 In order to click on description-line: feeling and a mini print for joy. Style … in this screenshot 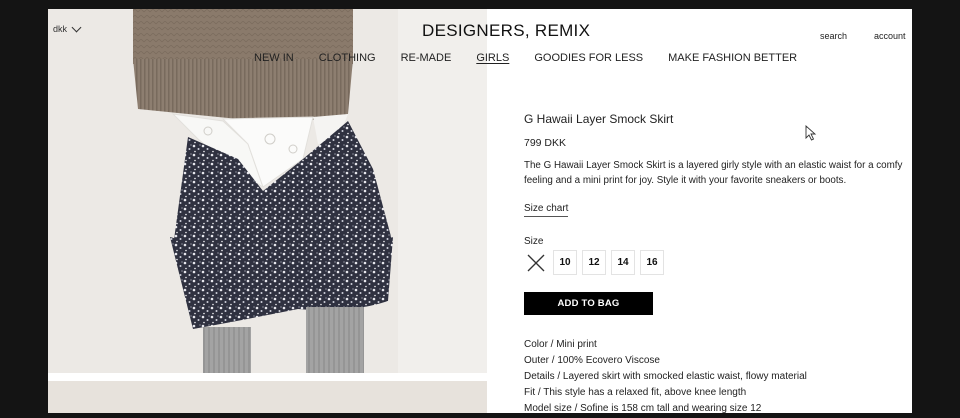, I will do `click(685, 180)`.